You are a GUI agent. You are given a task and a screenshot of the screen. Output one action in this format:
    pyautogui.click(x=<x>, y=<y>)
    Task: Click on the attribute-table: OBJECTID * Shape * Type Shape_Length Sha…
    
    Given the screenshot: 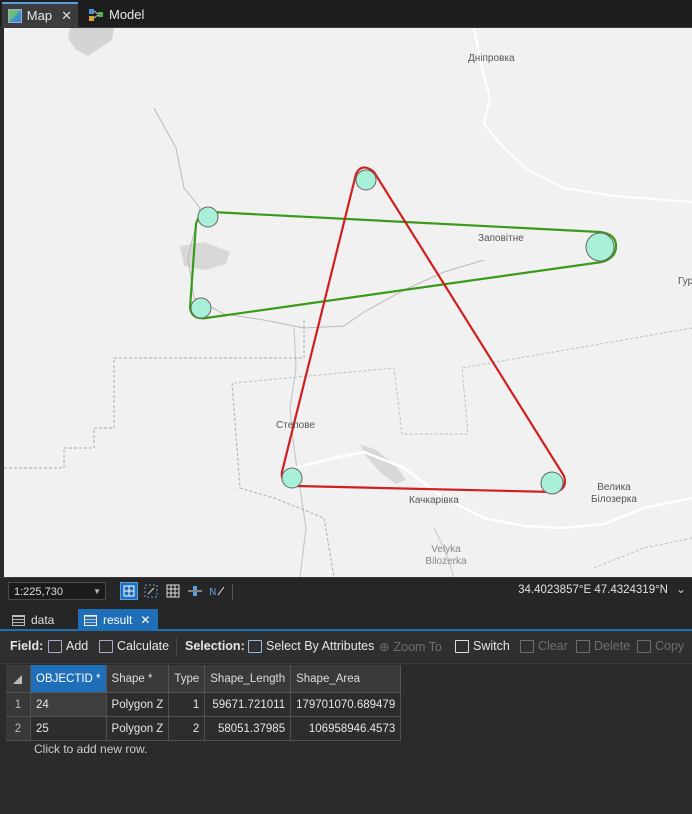 What is the action you would take?
    pyautogui.click(x=204, y=714)
    